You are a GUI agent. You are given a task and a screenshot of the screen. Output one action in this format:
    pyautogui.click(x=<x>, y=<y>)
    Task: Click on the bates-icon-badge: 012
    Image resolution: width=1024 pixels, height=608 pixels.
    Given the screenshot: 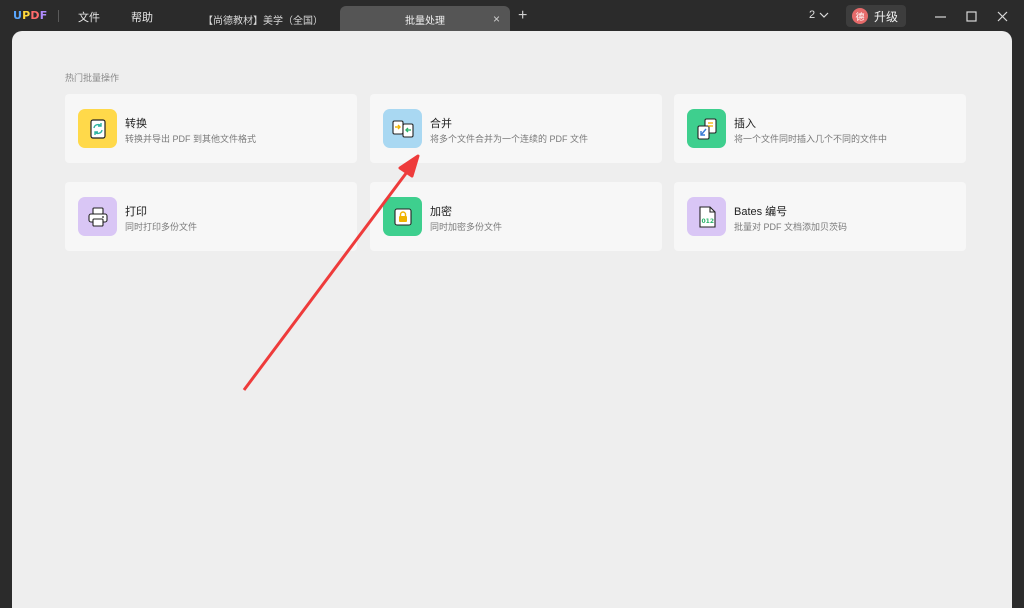 What is the action you would take?
    pyautogui.click(x=706, y=216)
    